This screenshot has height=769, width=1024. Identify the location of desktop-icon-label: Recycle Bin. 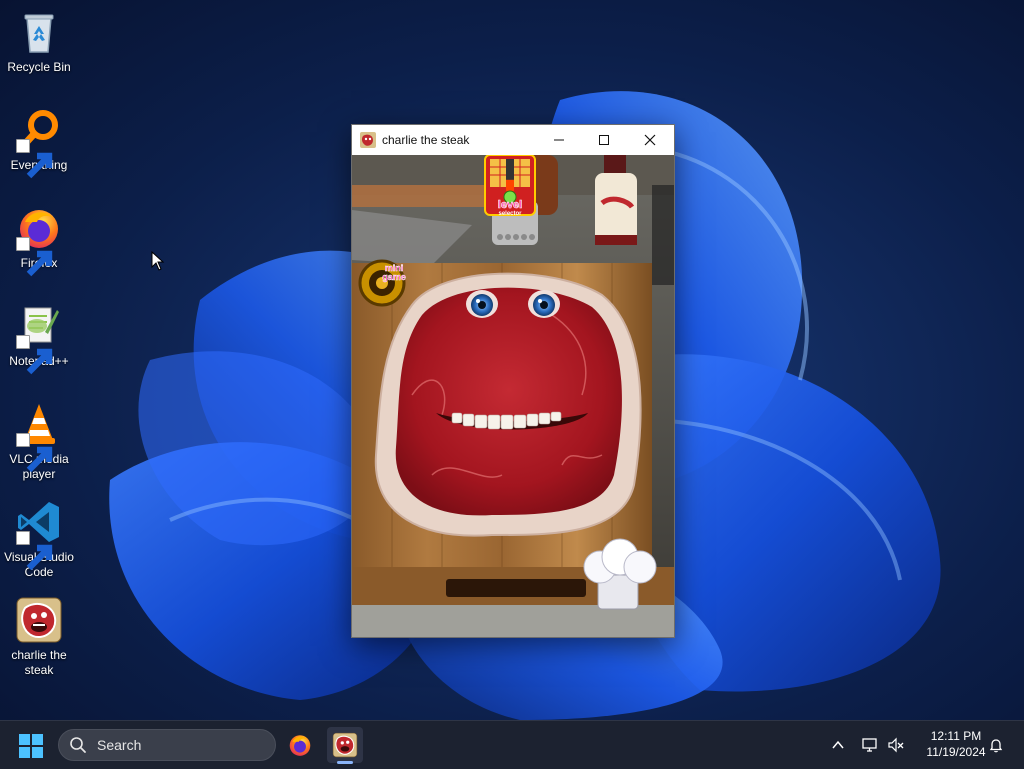
(39, 67).